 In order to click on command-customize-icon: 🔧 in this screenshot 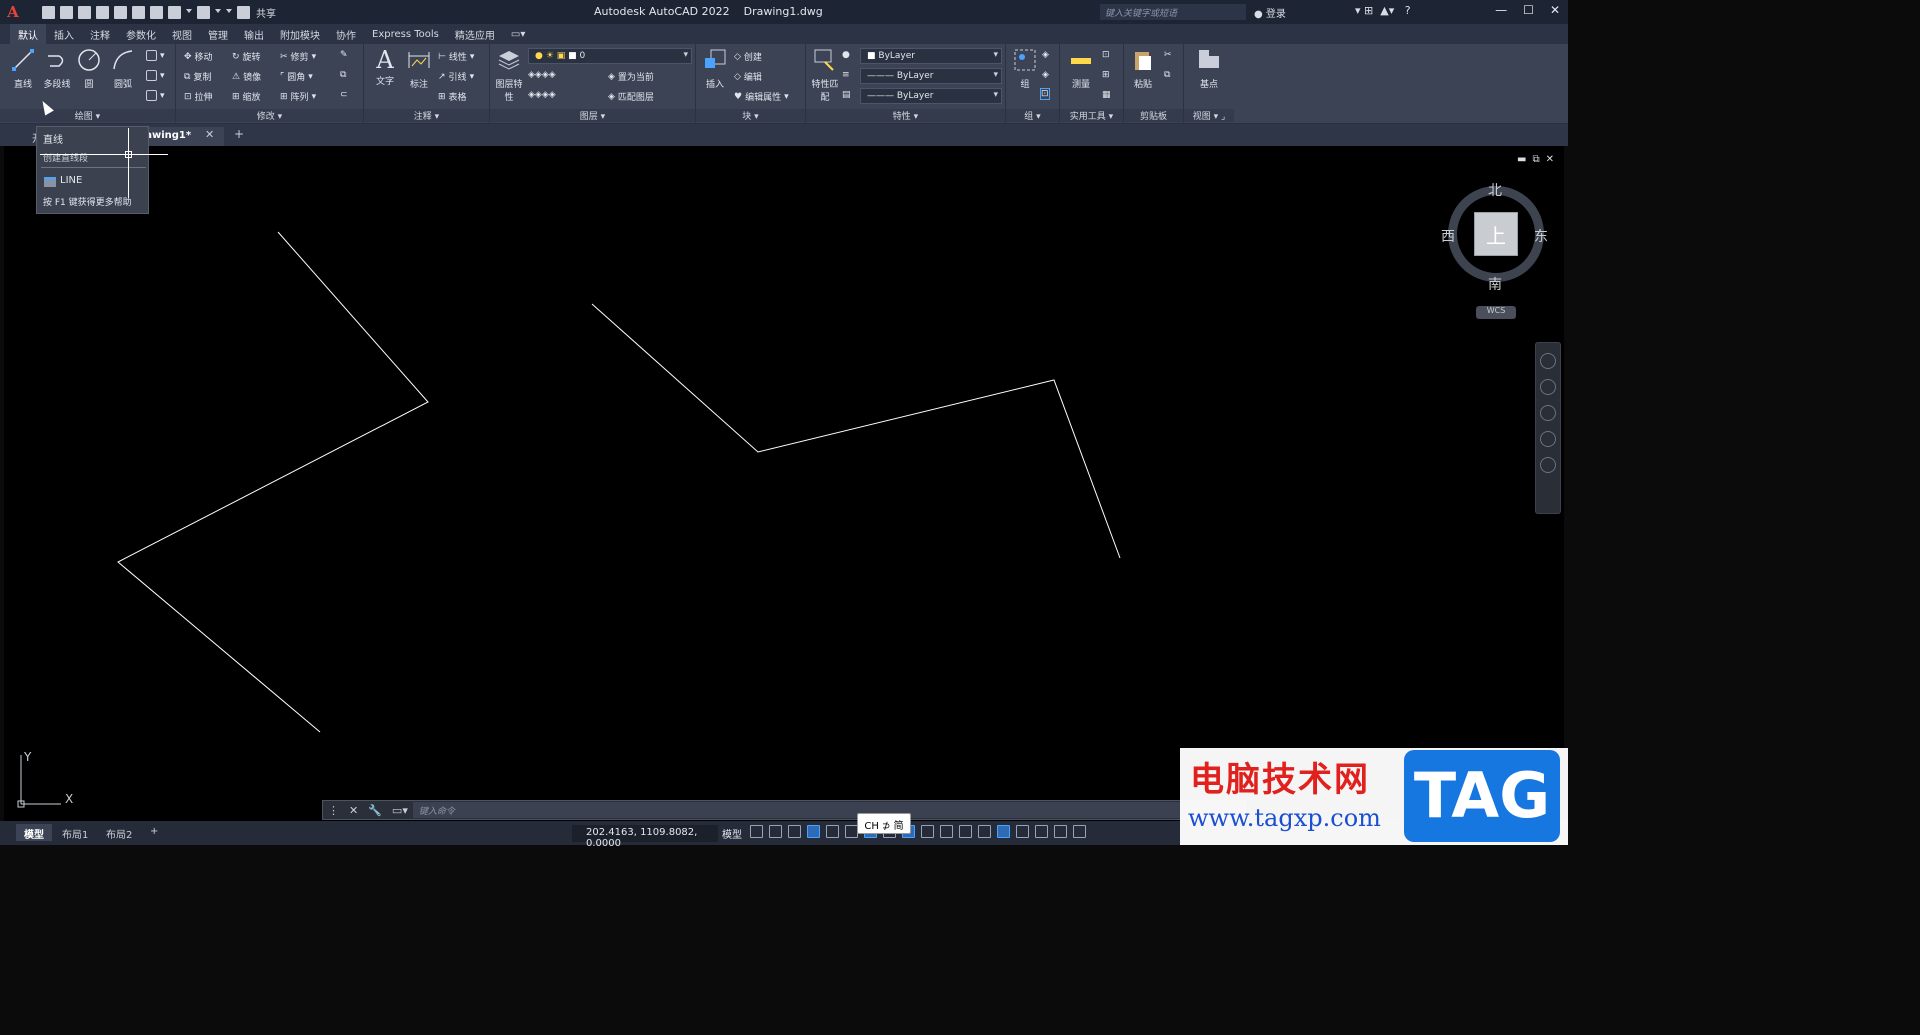, I will do `click(375, 810)`.